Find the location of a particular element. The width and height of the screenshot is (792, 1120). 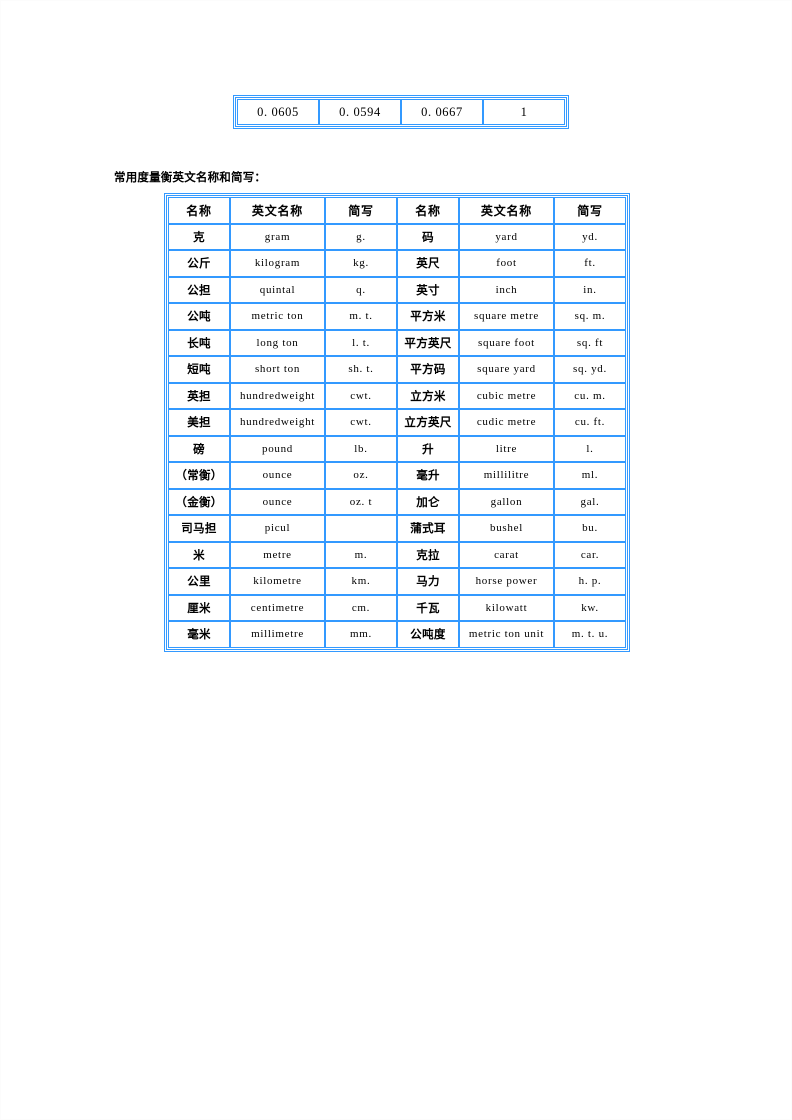

unit-name-right: 立方英尺 is located at coordinates (428, 422).